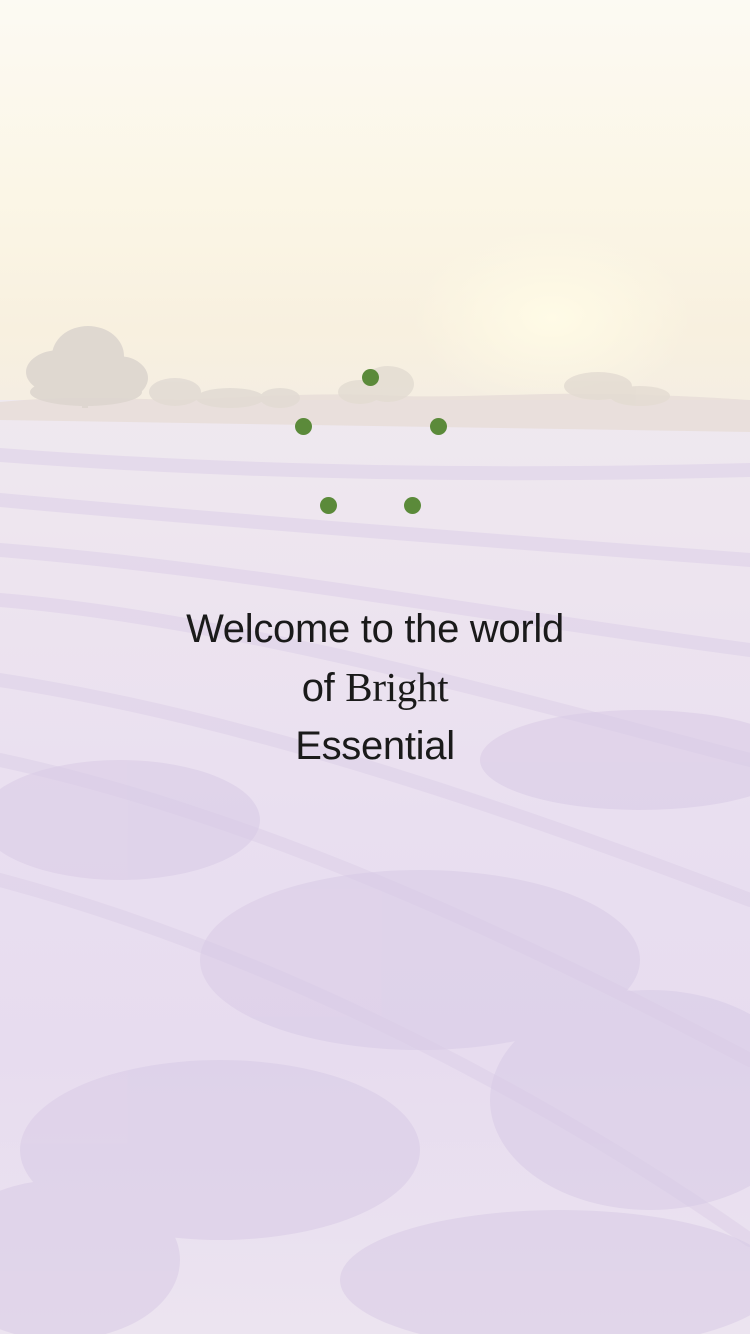  Describe the element at coordinates (375, 629) in the screenshot. I see `welcome-line-1: Welcome to the world` at that location.